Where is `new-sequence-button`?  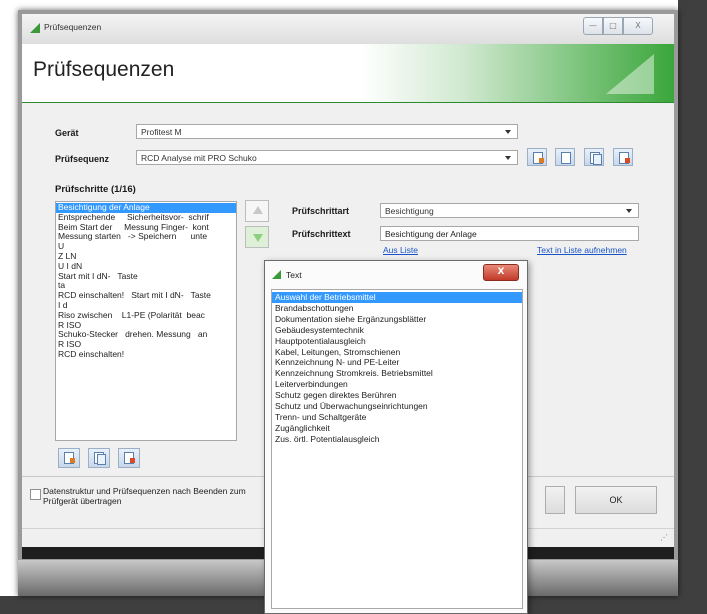
new-sequence-button is located at coordinates (537, 157).